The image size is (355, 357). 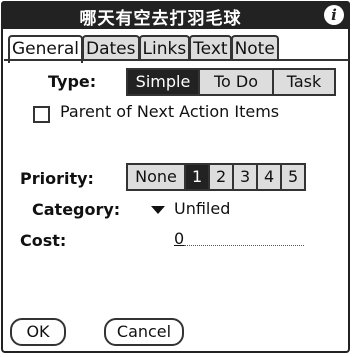 I want to click on tab-text: Text, so click(x=210, y=48).